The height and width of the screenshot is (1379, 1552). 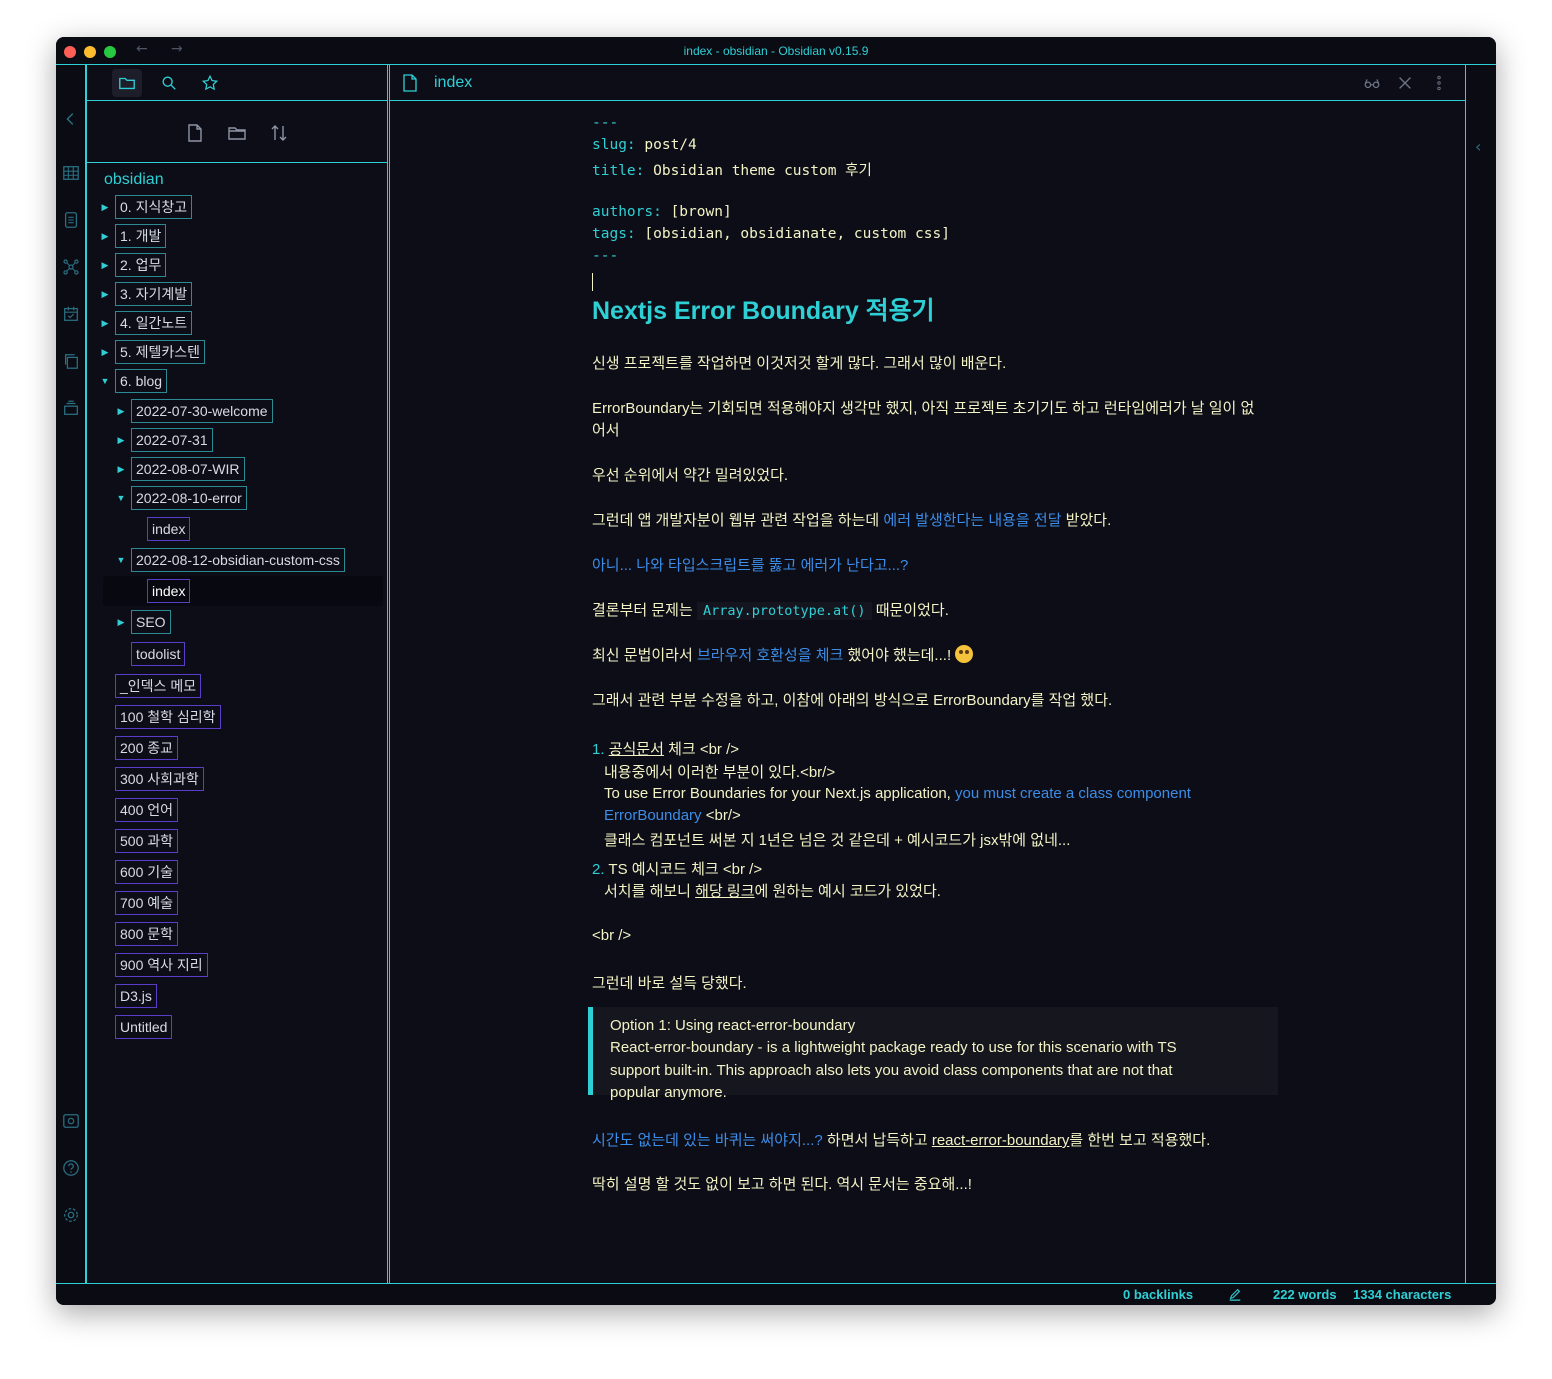 What do you see at coordinates (146, 294) in the screenshot?
I see `folder-item: ▶ 3. 자기계발` at bounding box center [146, 294].